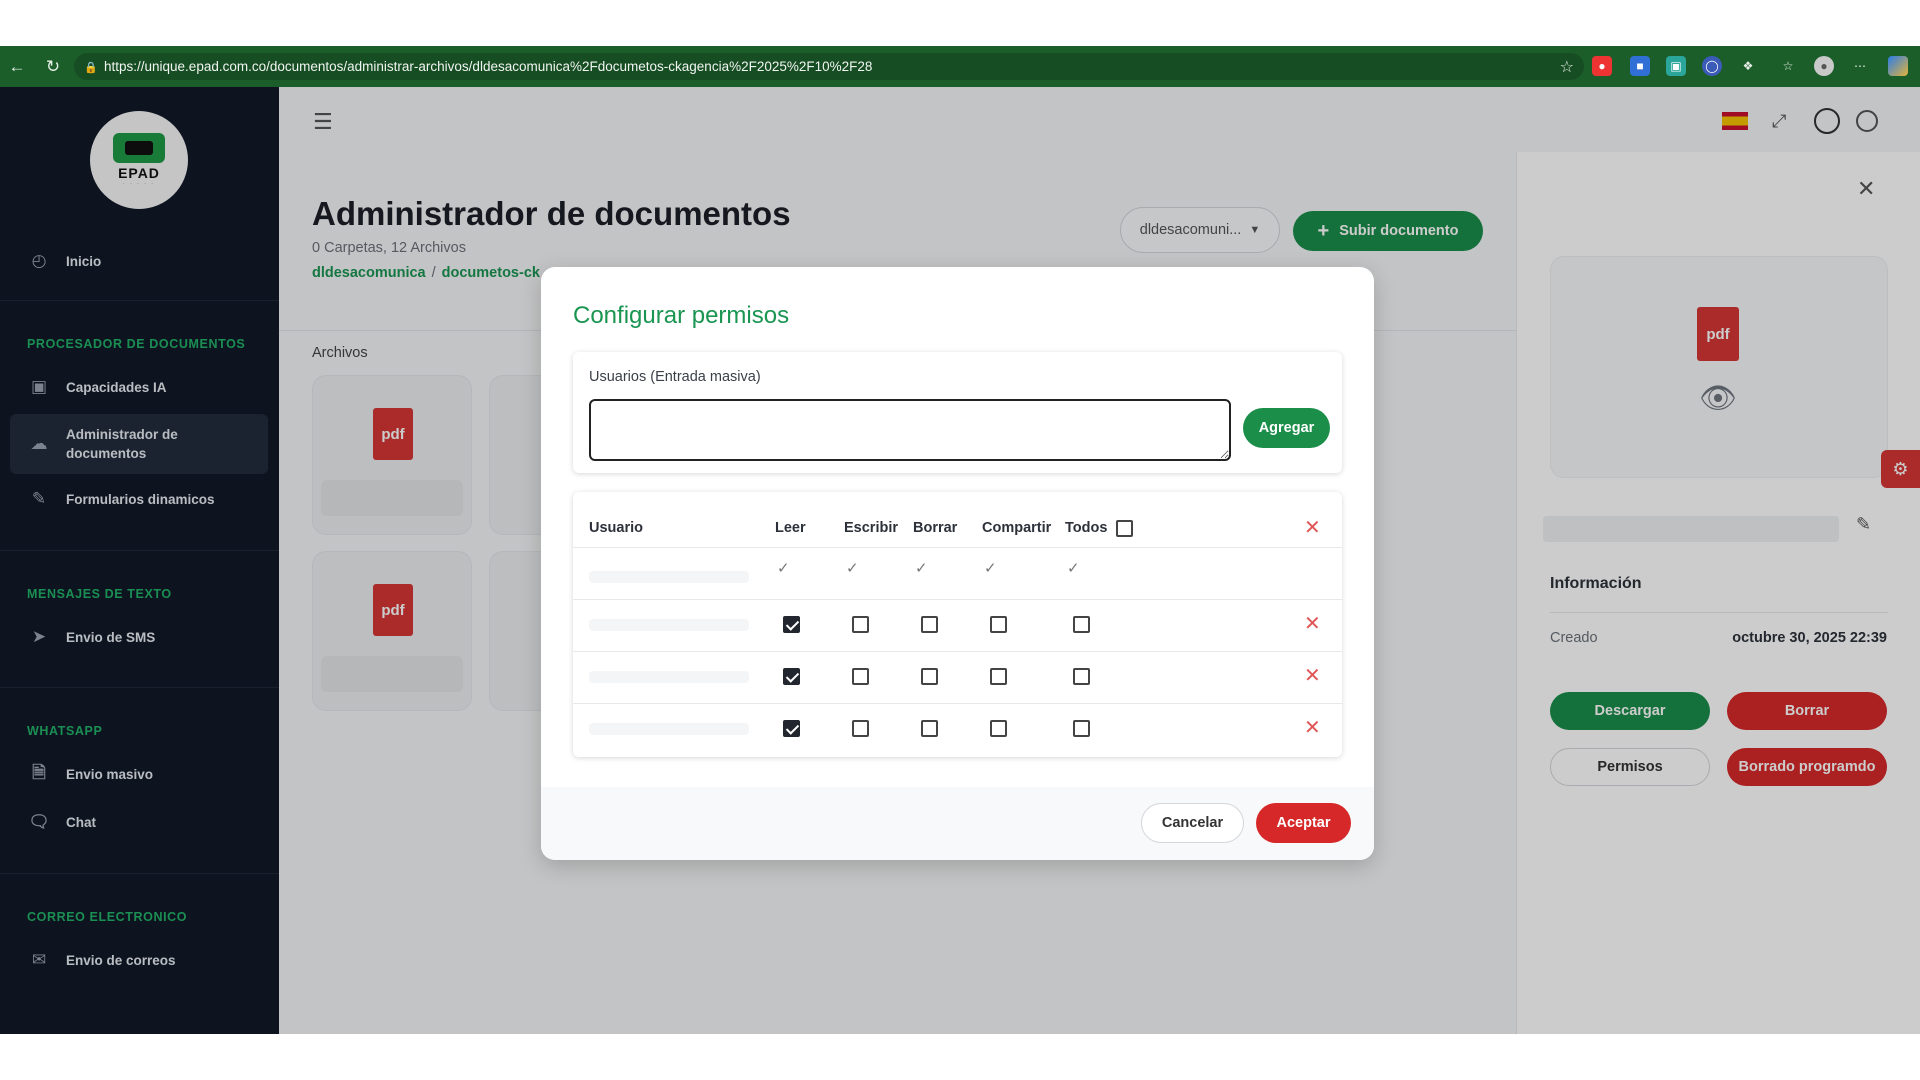  Describe the element at coordinates (1748, 66) in the screenshot. I see `puzzle-icon: ❖` at that location.